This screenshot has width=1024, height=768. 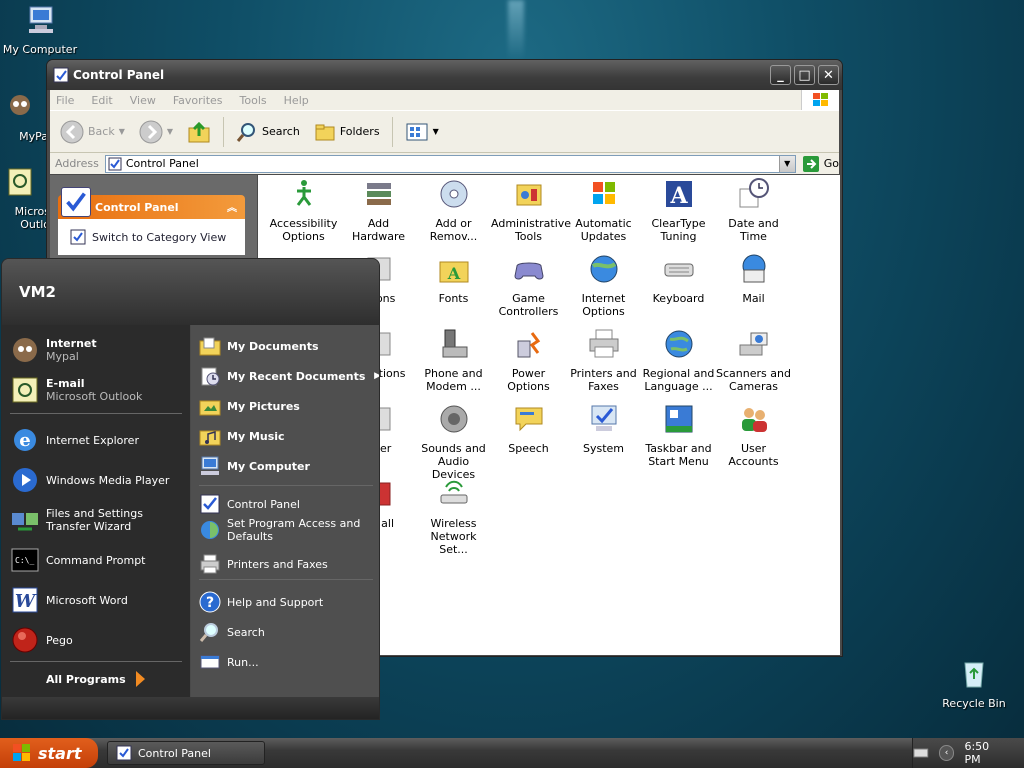 I want to click on search-button: Search, so click(x=268, y=132).